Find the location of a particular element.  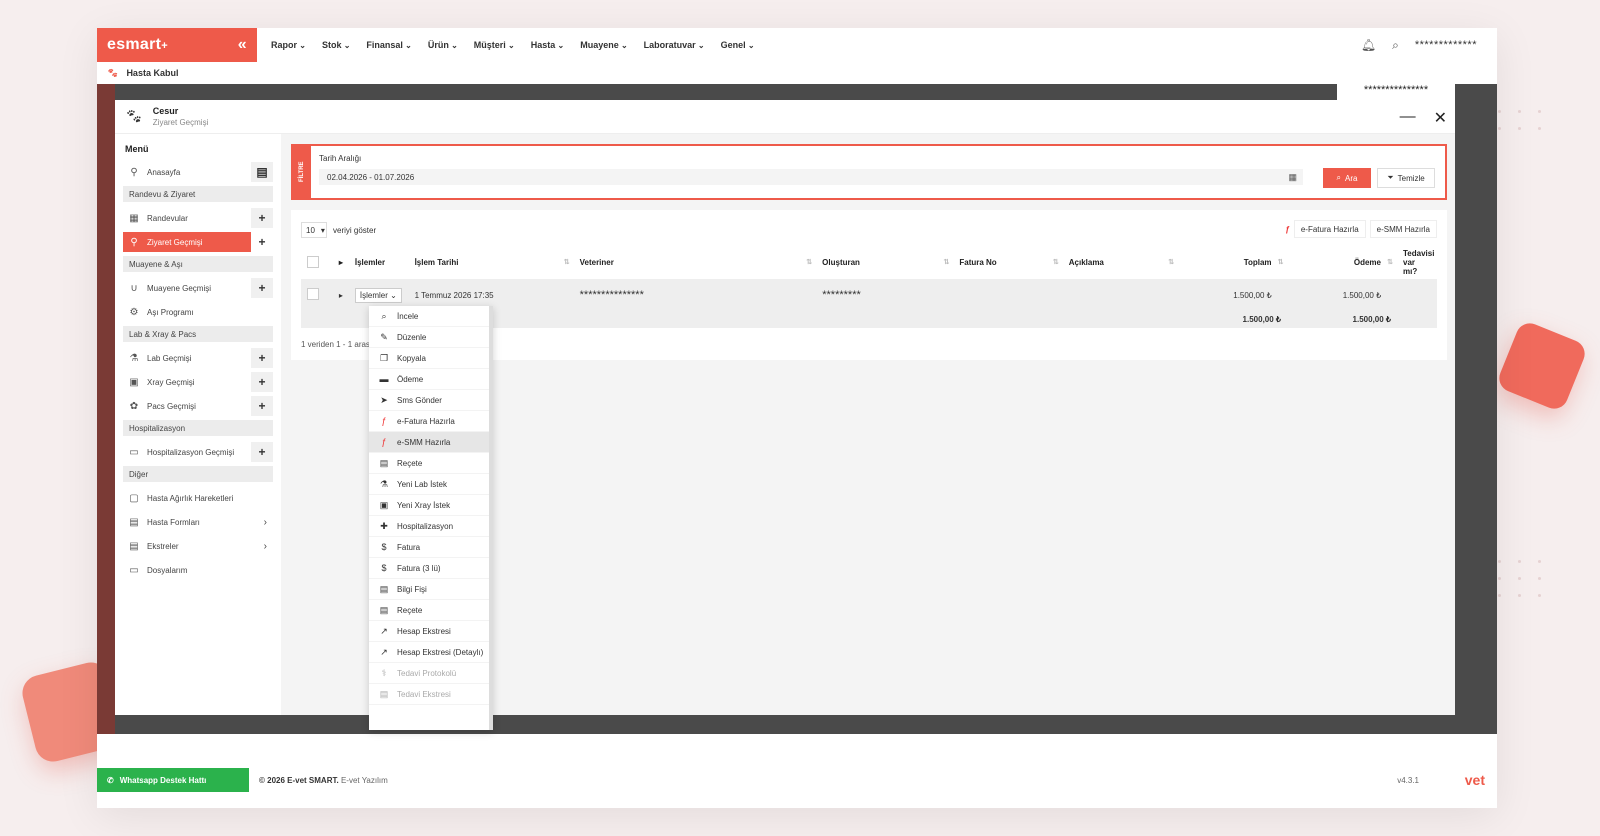

sidebar-item: ▣ Xray Geçmişi + is located at coordinates (198, 382).